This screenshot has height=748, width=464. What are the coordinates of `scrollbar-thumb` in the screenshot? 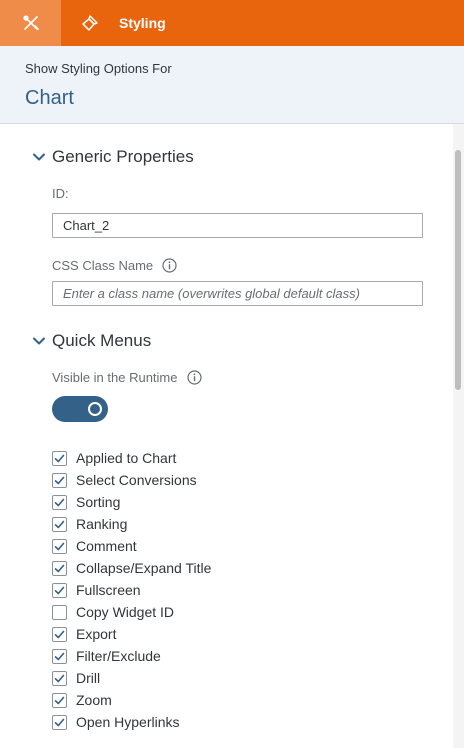 It's located at (458, 270).